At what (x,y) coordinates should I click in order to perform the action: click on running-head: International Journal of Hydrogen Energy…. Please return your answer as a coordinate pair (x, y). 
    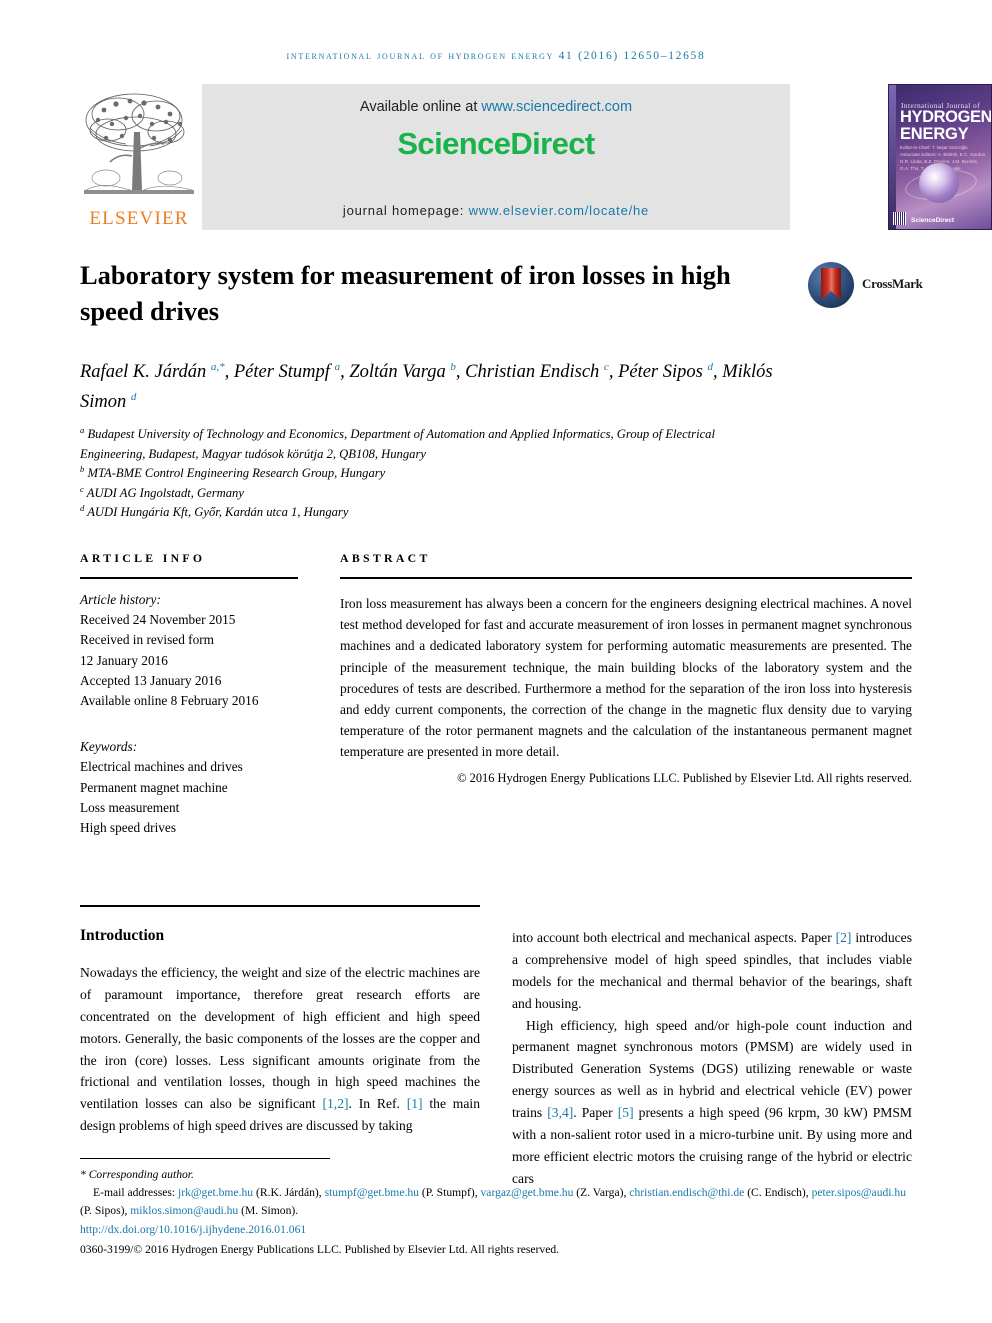
    Looking at the image, I should click on (496, 56).